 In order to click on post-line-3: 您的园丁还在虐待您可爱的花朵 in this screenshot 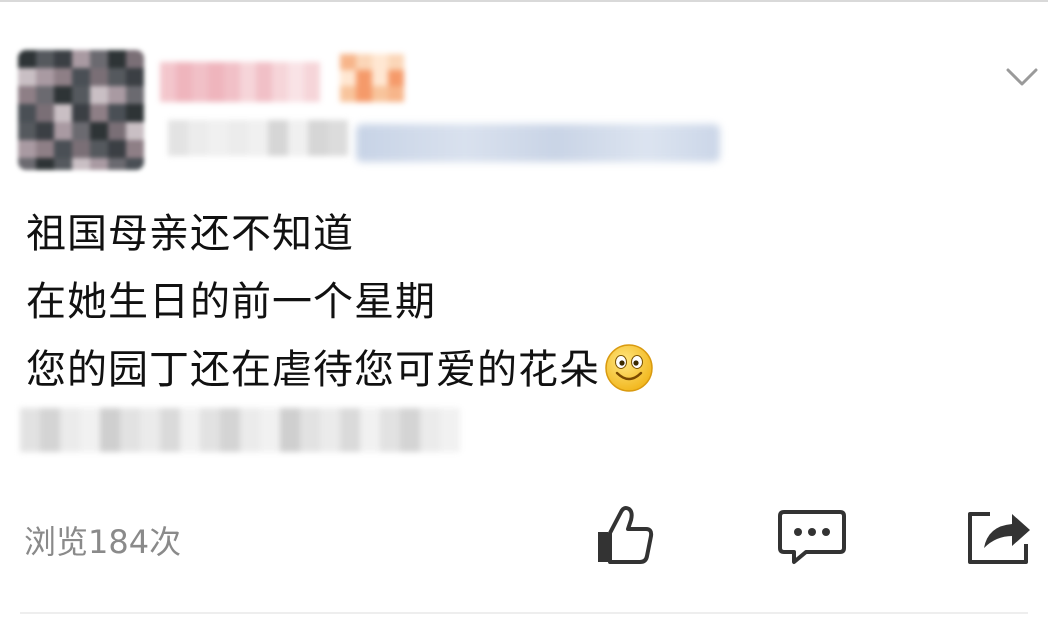, I will do `click(476, 370)`.